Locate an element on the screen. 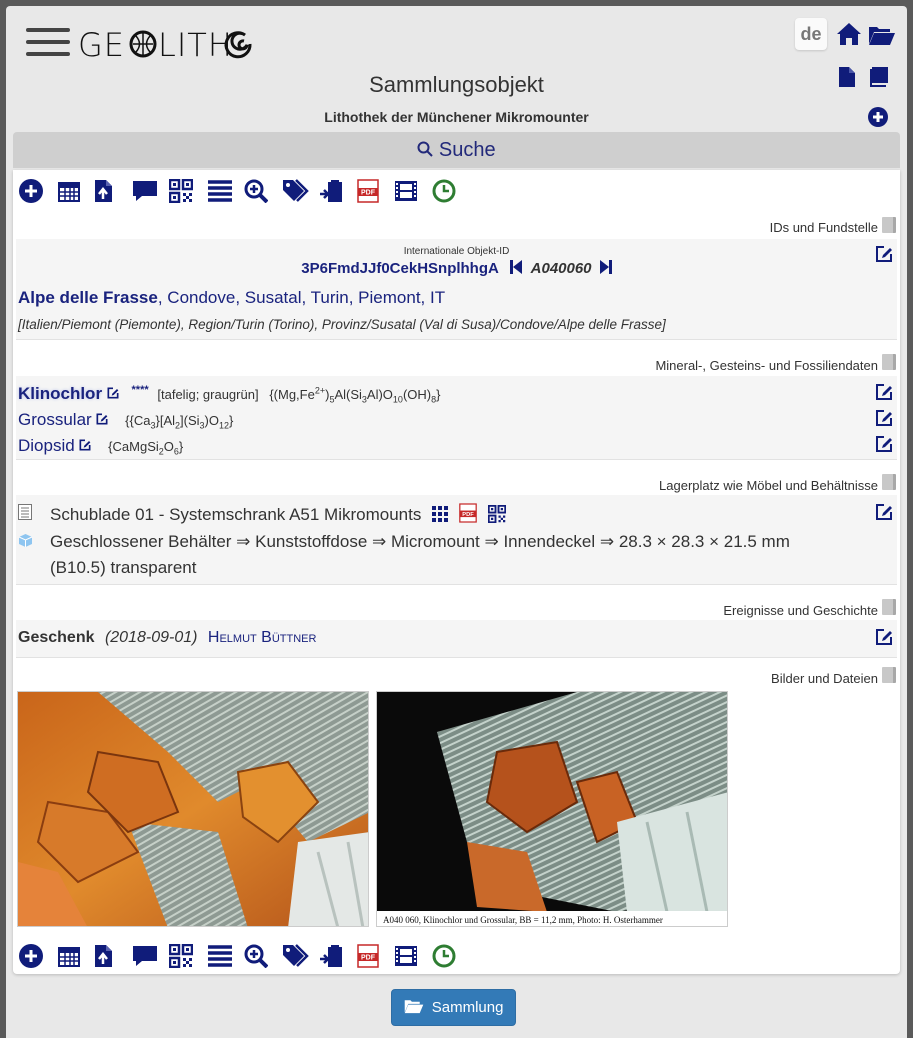 The image size is (913, 1038). mineral-name: Grossular is located at coordinates (55, 419).